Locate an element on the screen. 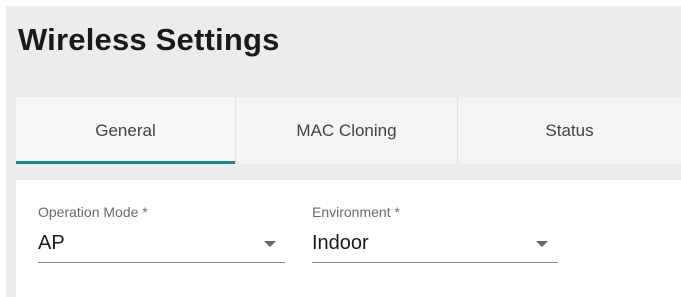  environment-label: Environment * is located at coordinates (356, 212).